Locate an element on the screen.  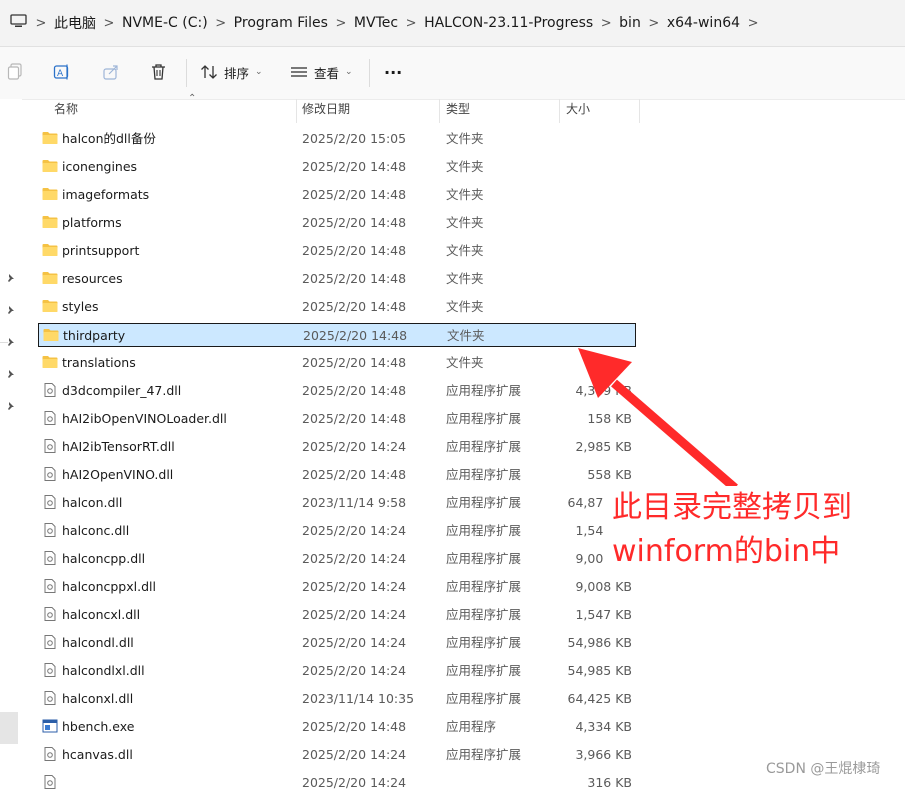
column-header-row: ⌃ 名称 修改日期 类型 大小 is located at coordinates (332, 108).